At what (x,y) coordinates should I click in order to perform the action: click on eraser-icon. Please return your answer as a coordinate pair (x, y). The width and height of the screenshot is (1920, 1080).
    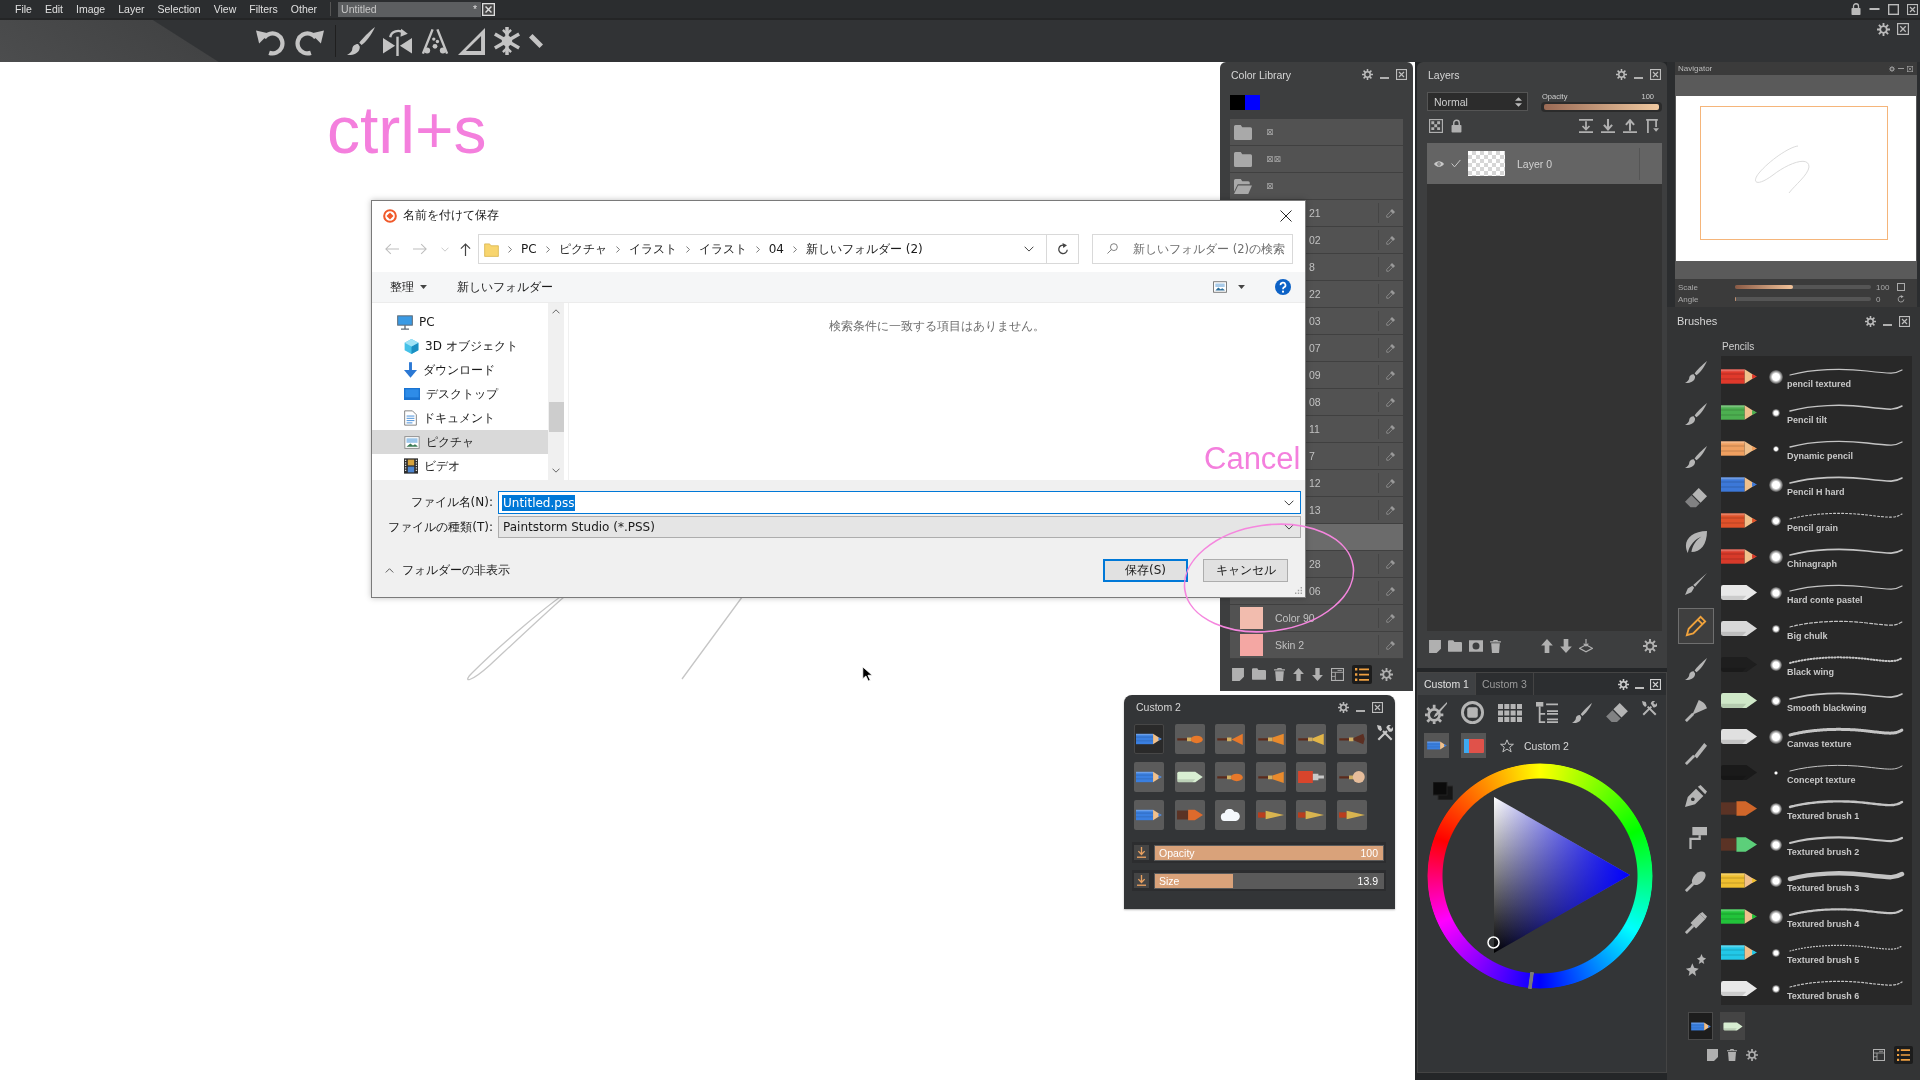
    Looking at the image, I should click on (1617, 712).